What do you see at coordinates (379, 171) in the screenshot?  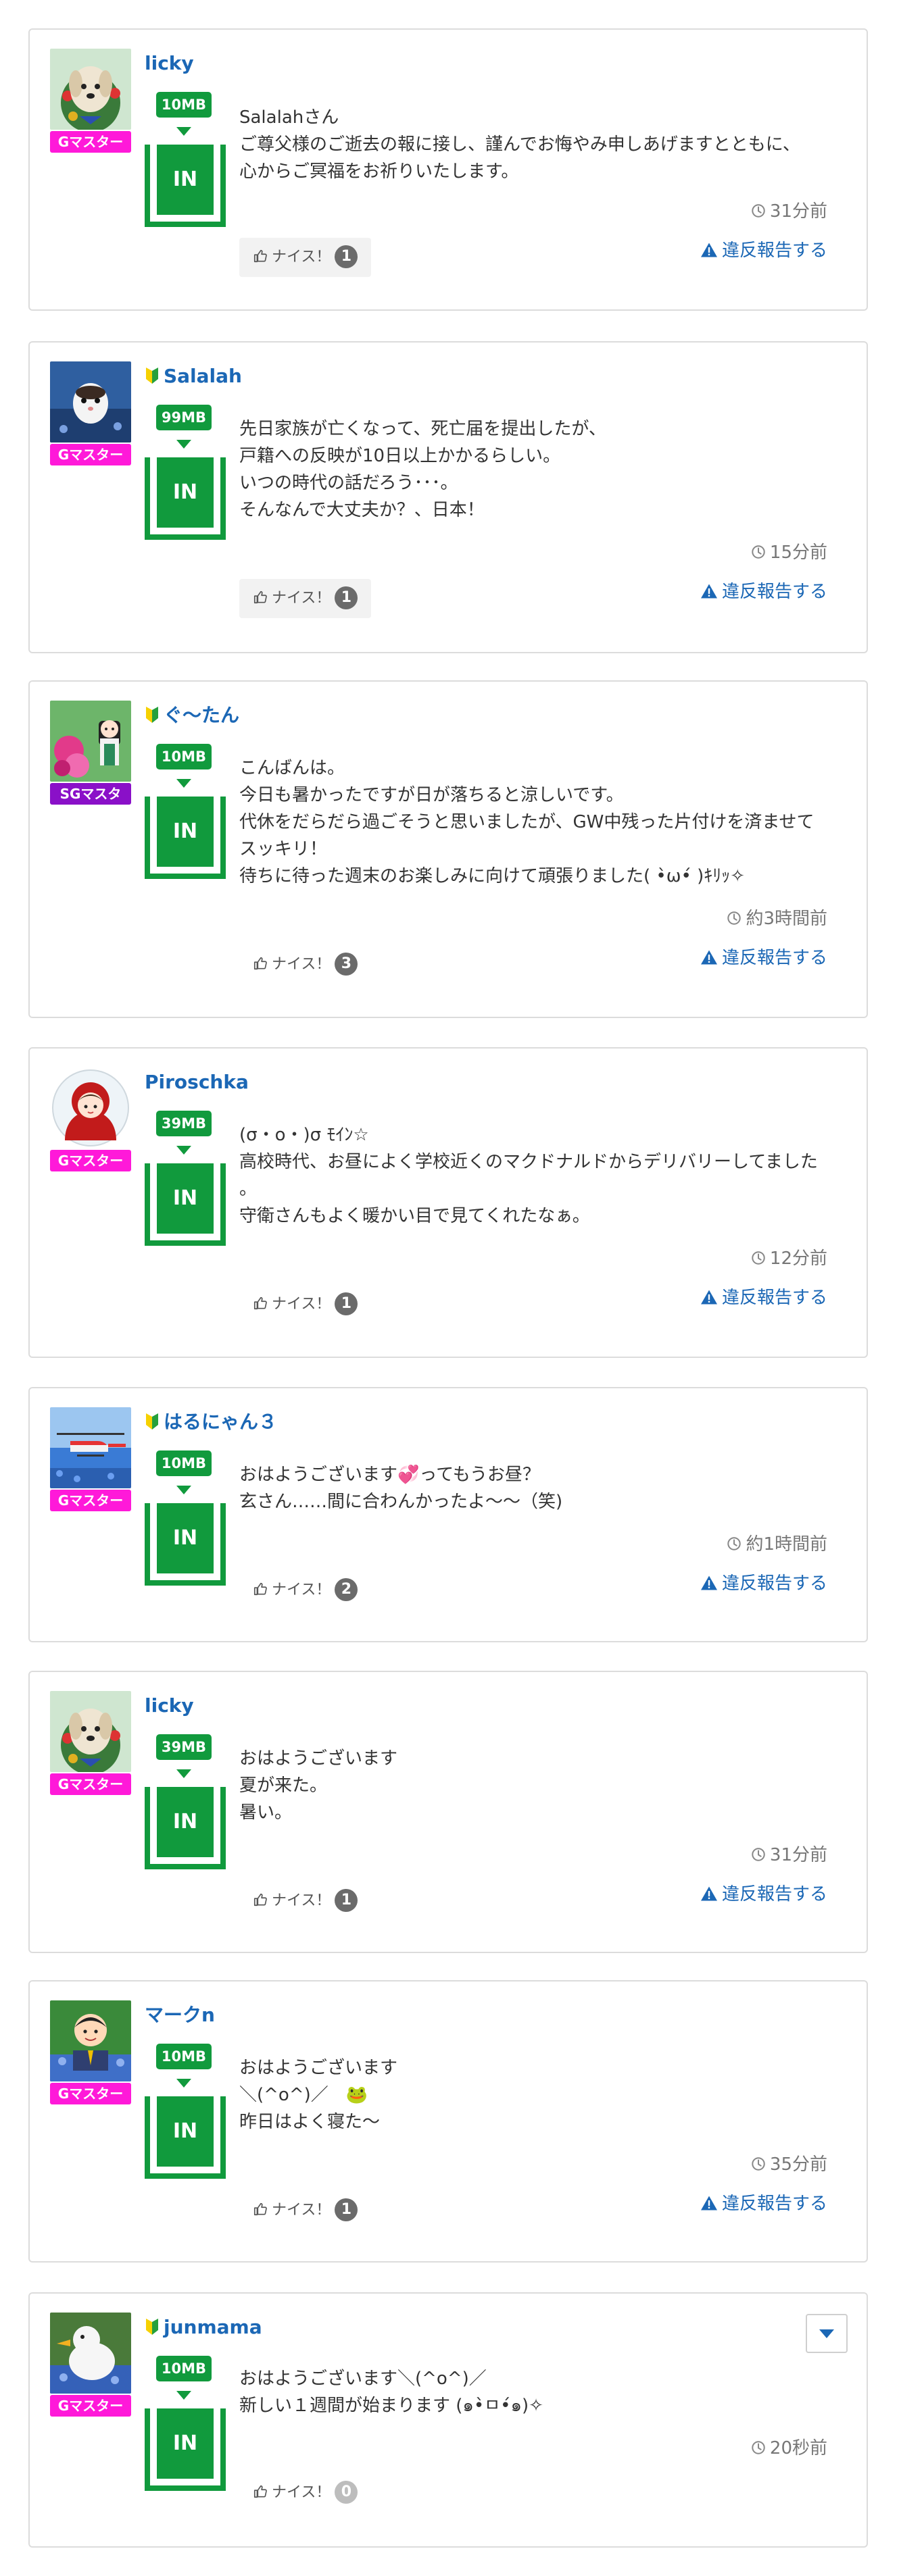 I see `message-line: 心からご冥福をお祈りいたします。` at bounding box center [379, 171].